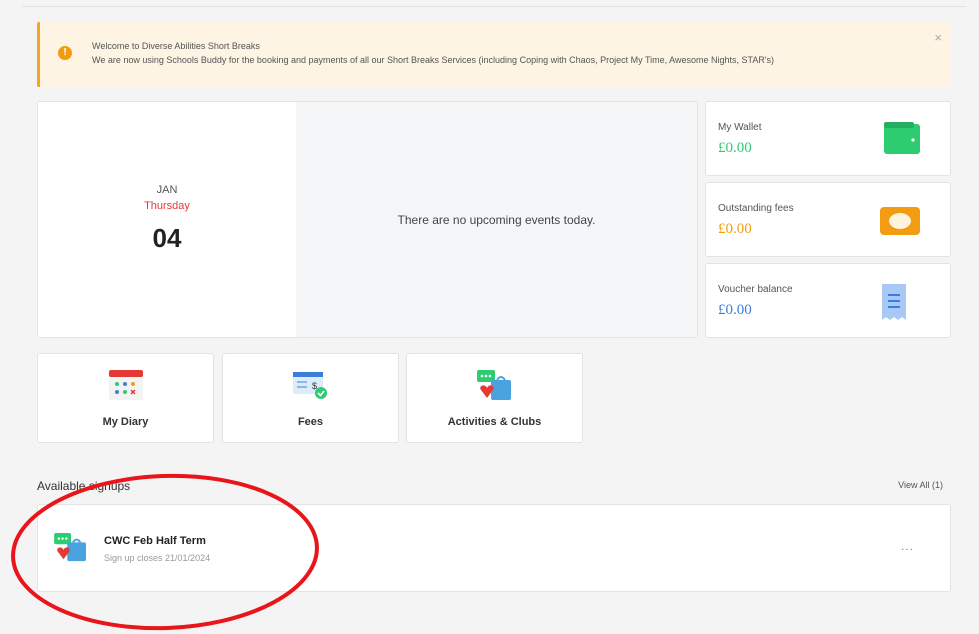  What do you see at coordinates (828, 138) in the screenshot?
I see `my-wallet-card: My Wallet £0.00` at bounding box center [828, 138].